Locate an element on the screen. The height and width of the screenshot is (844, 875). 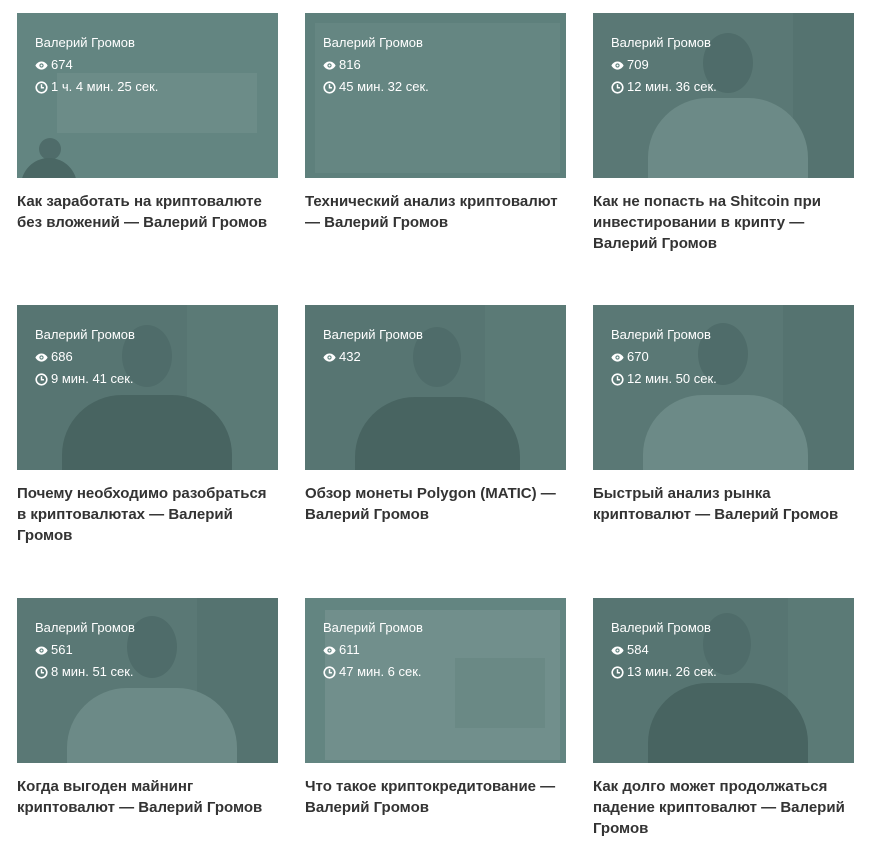
view-count: 686 is located at coordinates (62, 356).